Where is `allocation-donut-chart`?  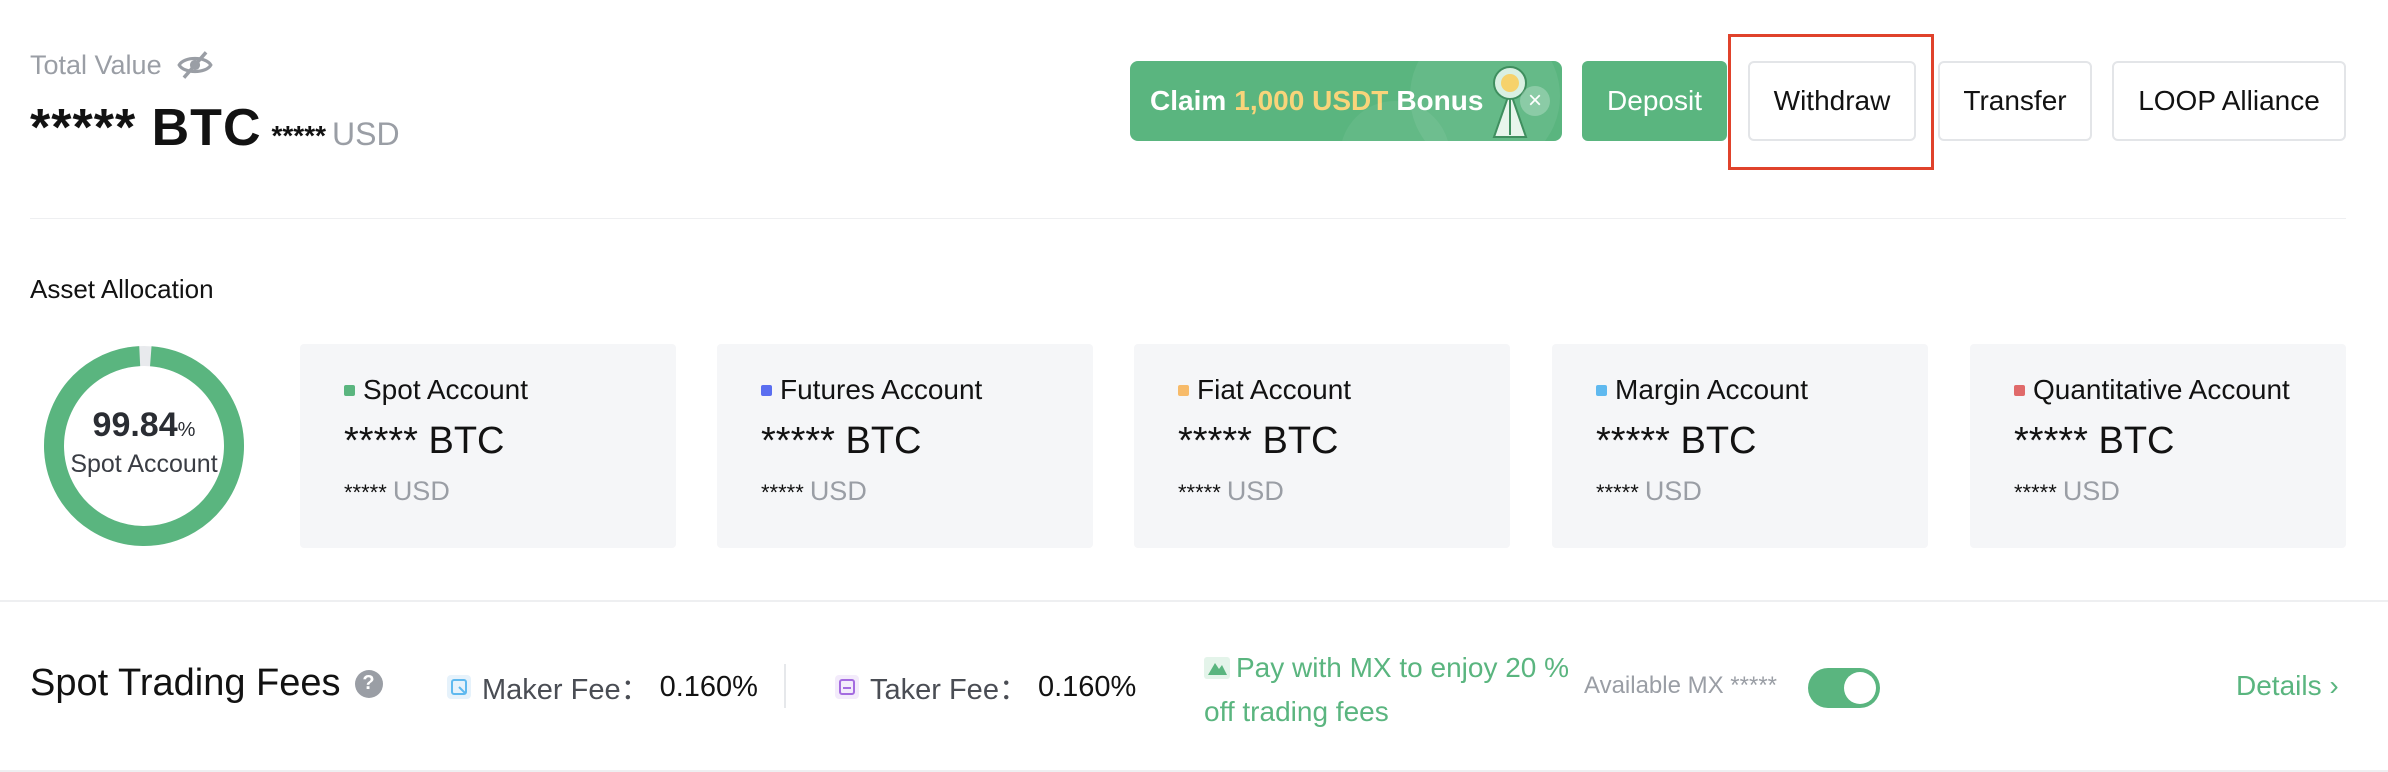
allocation-donut-chart is located at coordinates (144, 446).